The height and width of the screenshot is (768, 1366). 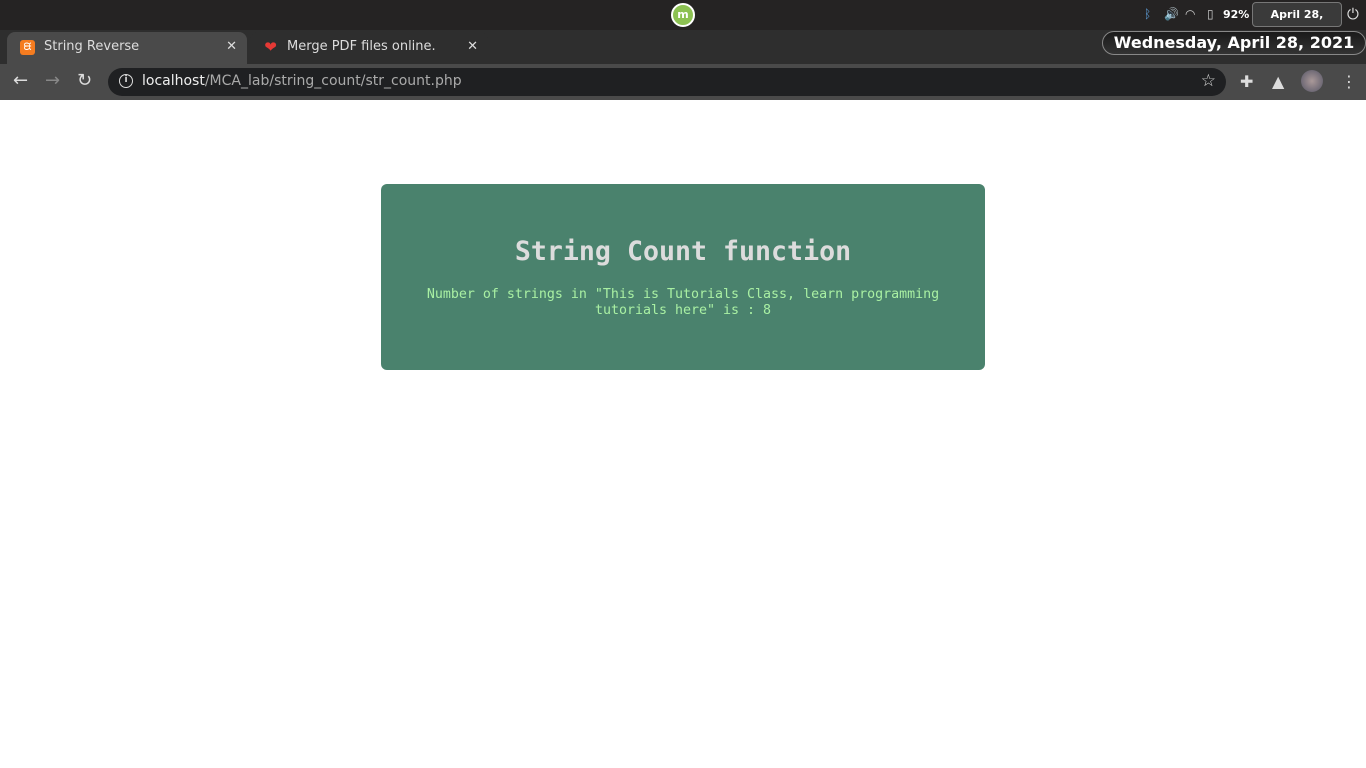 I want to click on system-panel: m ᛒ 🔊 ◠ ▯ 92% April 28, 22:45 ⏻, so click(x=683, y=22).